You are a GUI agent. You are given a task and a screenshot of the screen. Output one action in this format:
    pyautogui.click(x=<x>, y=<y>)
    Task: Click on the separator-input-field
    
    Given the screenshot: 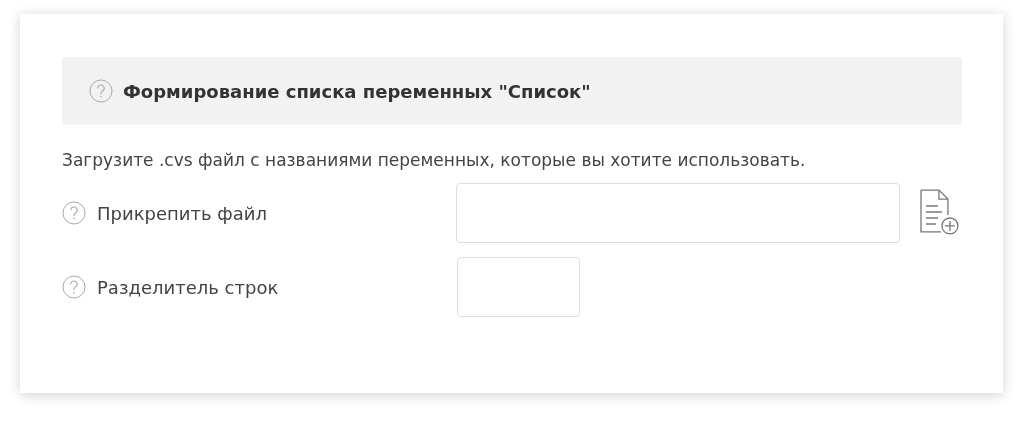 What is the action you would take?
    pyautogui.click(x=518, y=287)
    